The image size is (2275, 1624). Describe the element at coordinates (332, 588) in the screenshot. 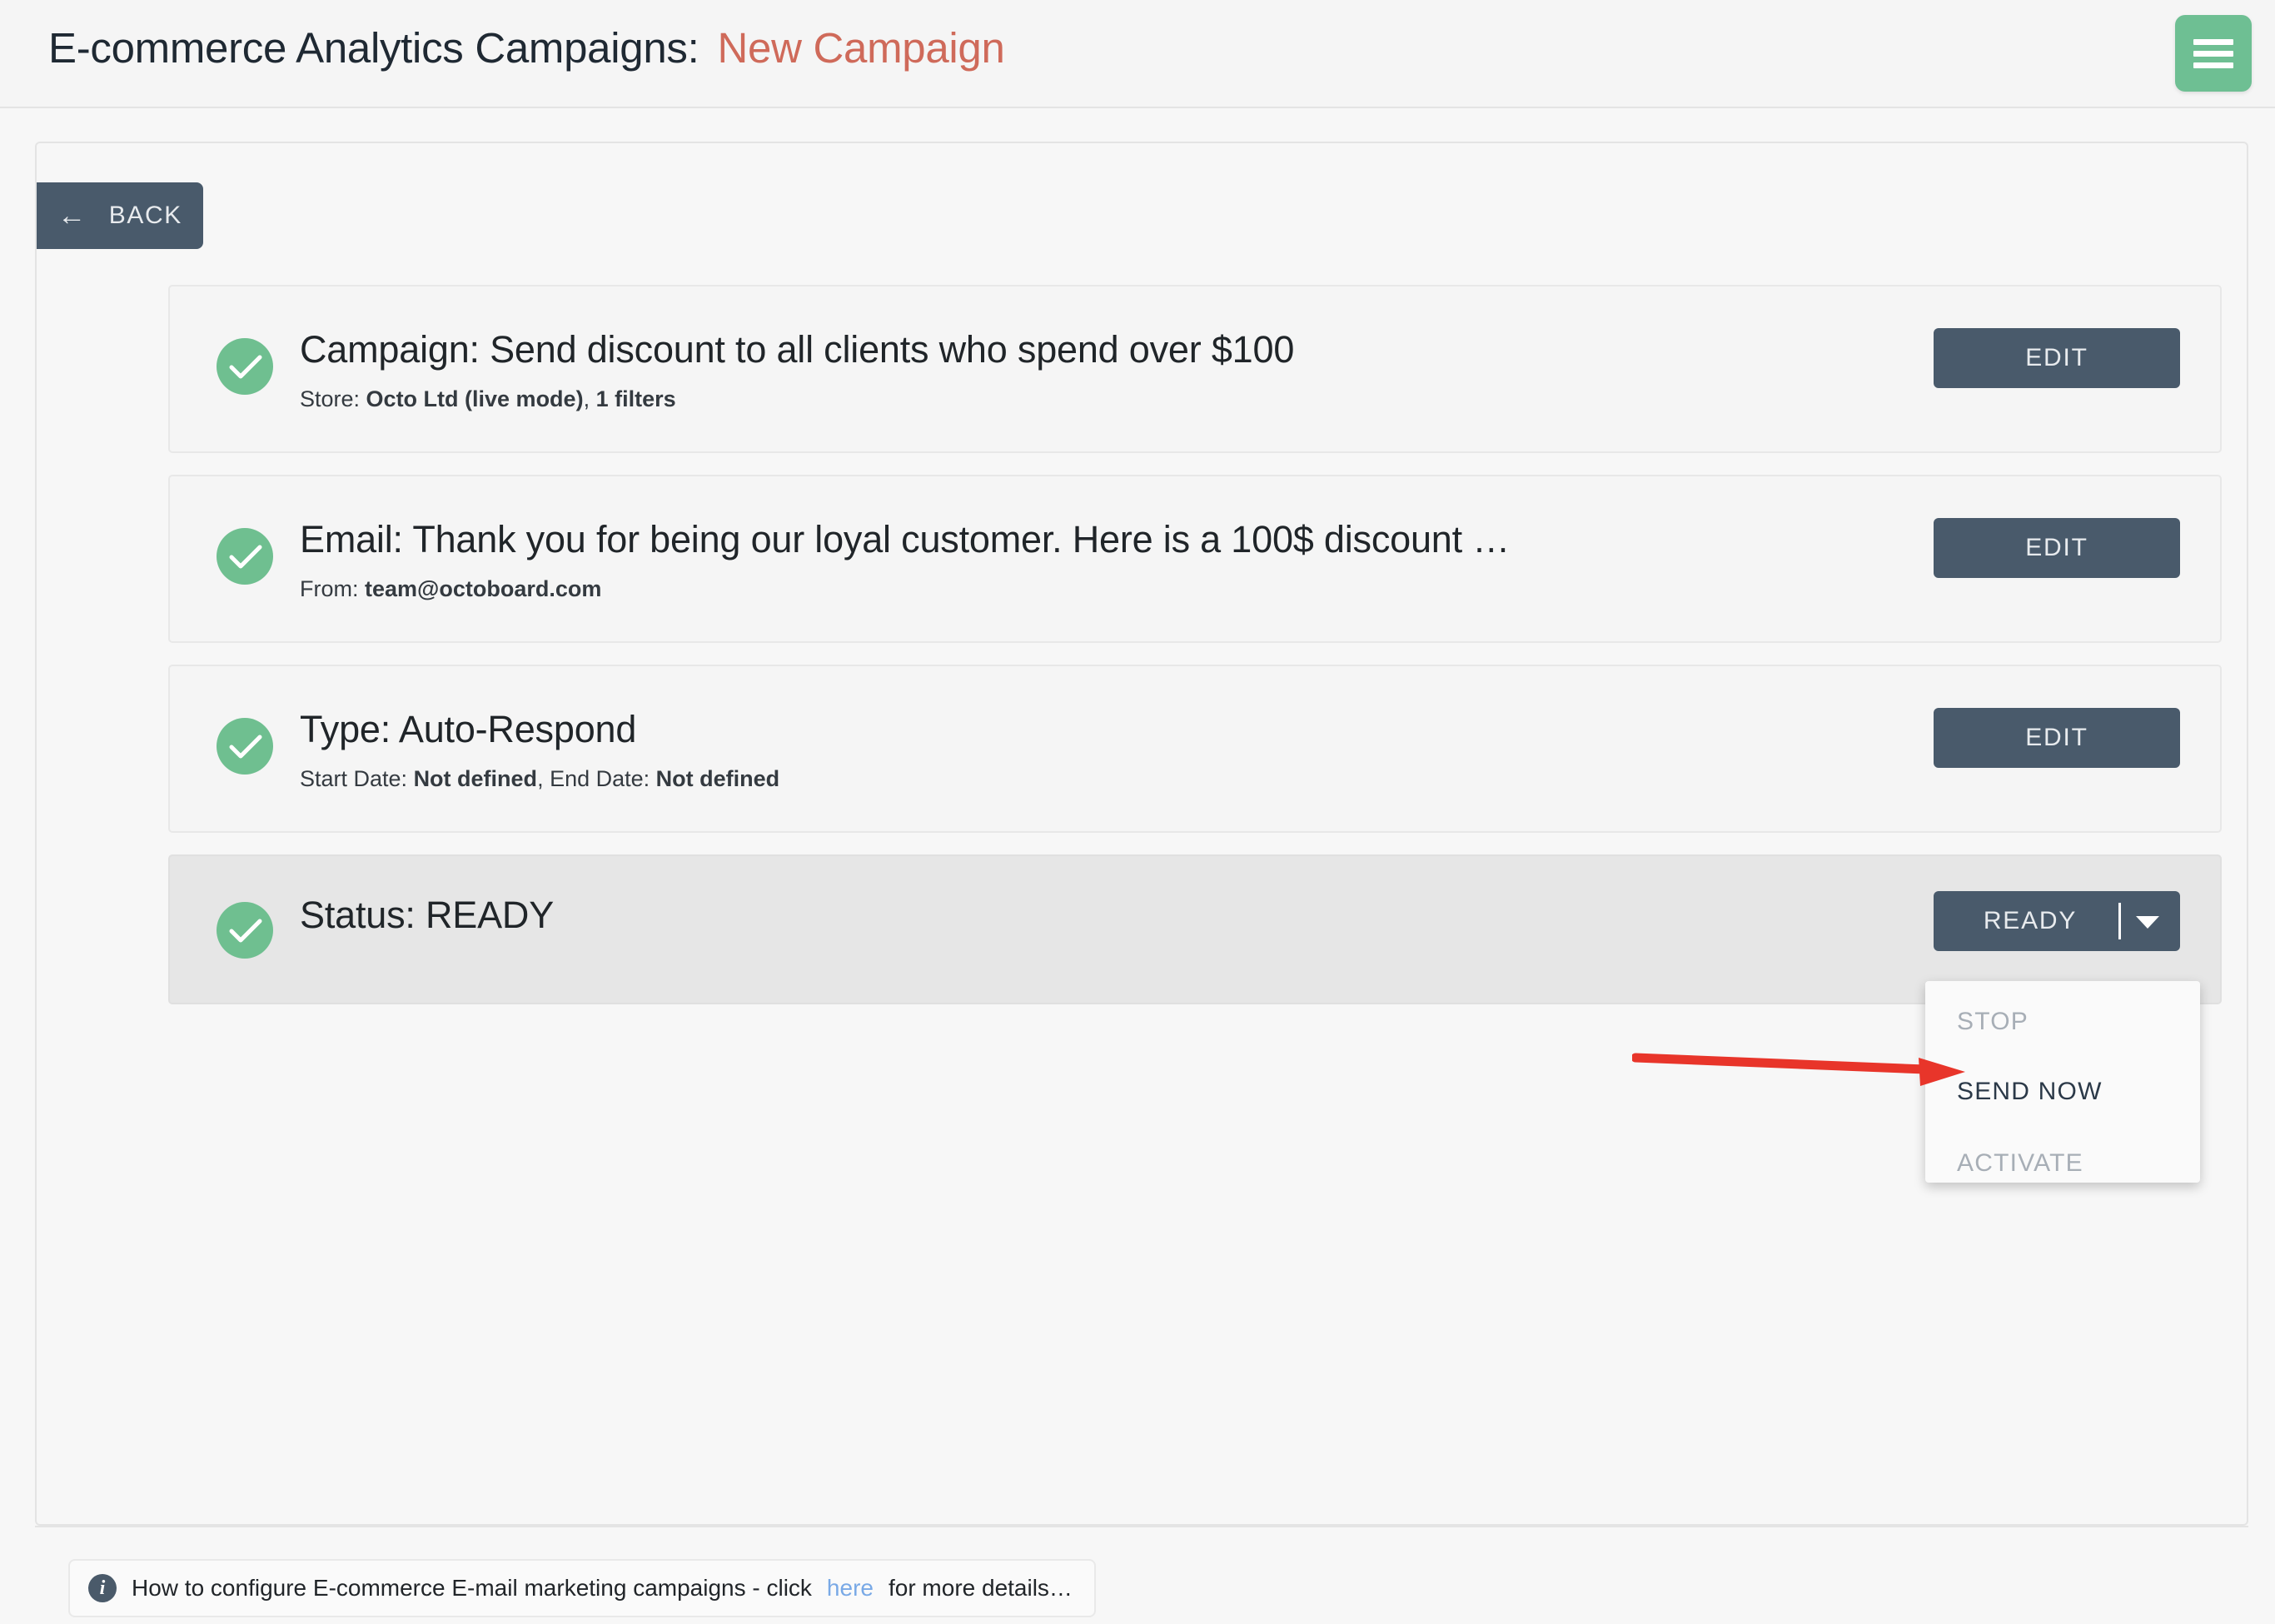

I see `sub-prefix: From:` at that location.